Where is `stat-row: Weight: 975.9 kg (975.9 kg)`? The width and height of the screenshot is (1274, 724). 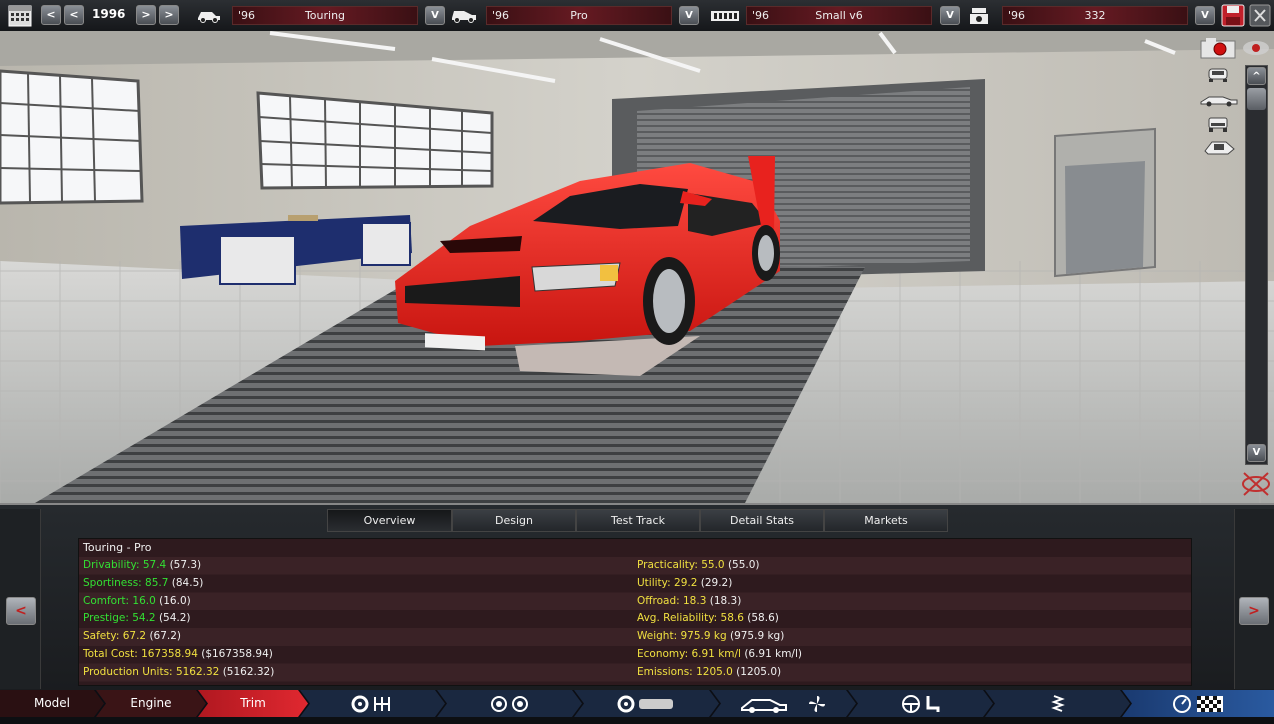
stat-row: Weight: 975.9 kg (975.9 kg) is located at coordinates (710, 636).